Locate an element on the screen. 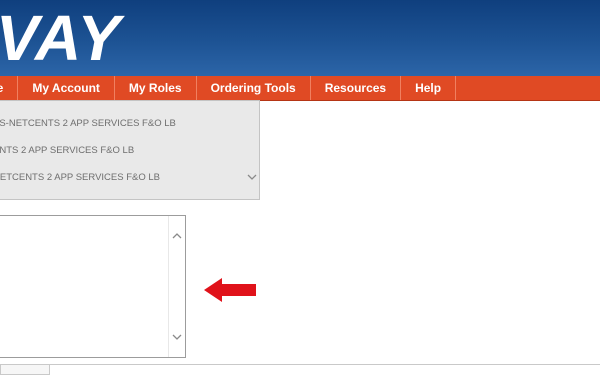 This screenshot has height=375, width=600. nav-home: me is located at coordinates (9, 88).